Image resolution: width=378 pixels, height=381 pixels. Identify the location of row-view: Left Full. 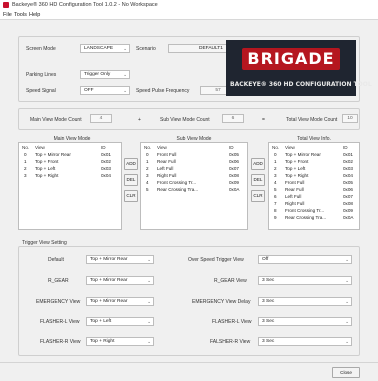
(293, 196).